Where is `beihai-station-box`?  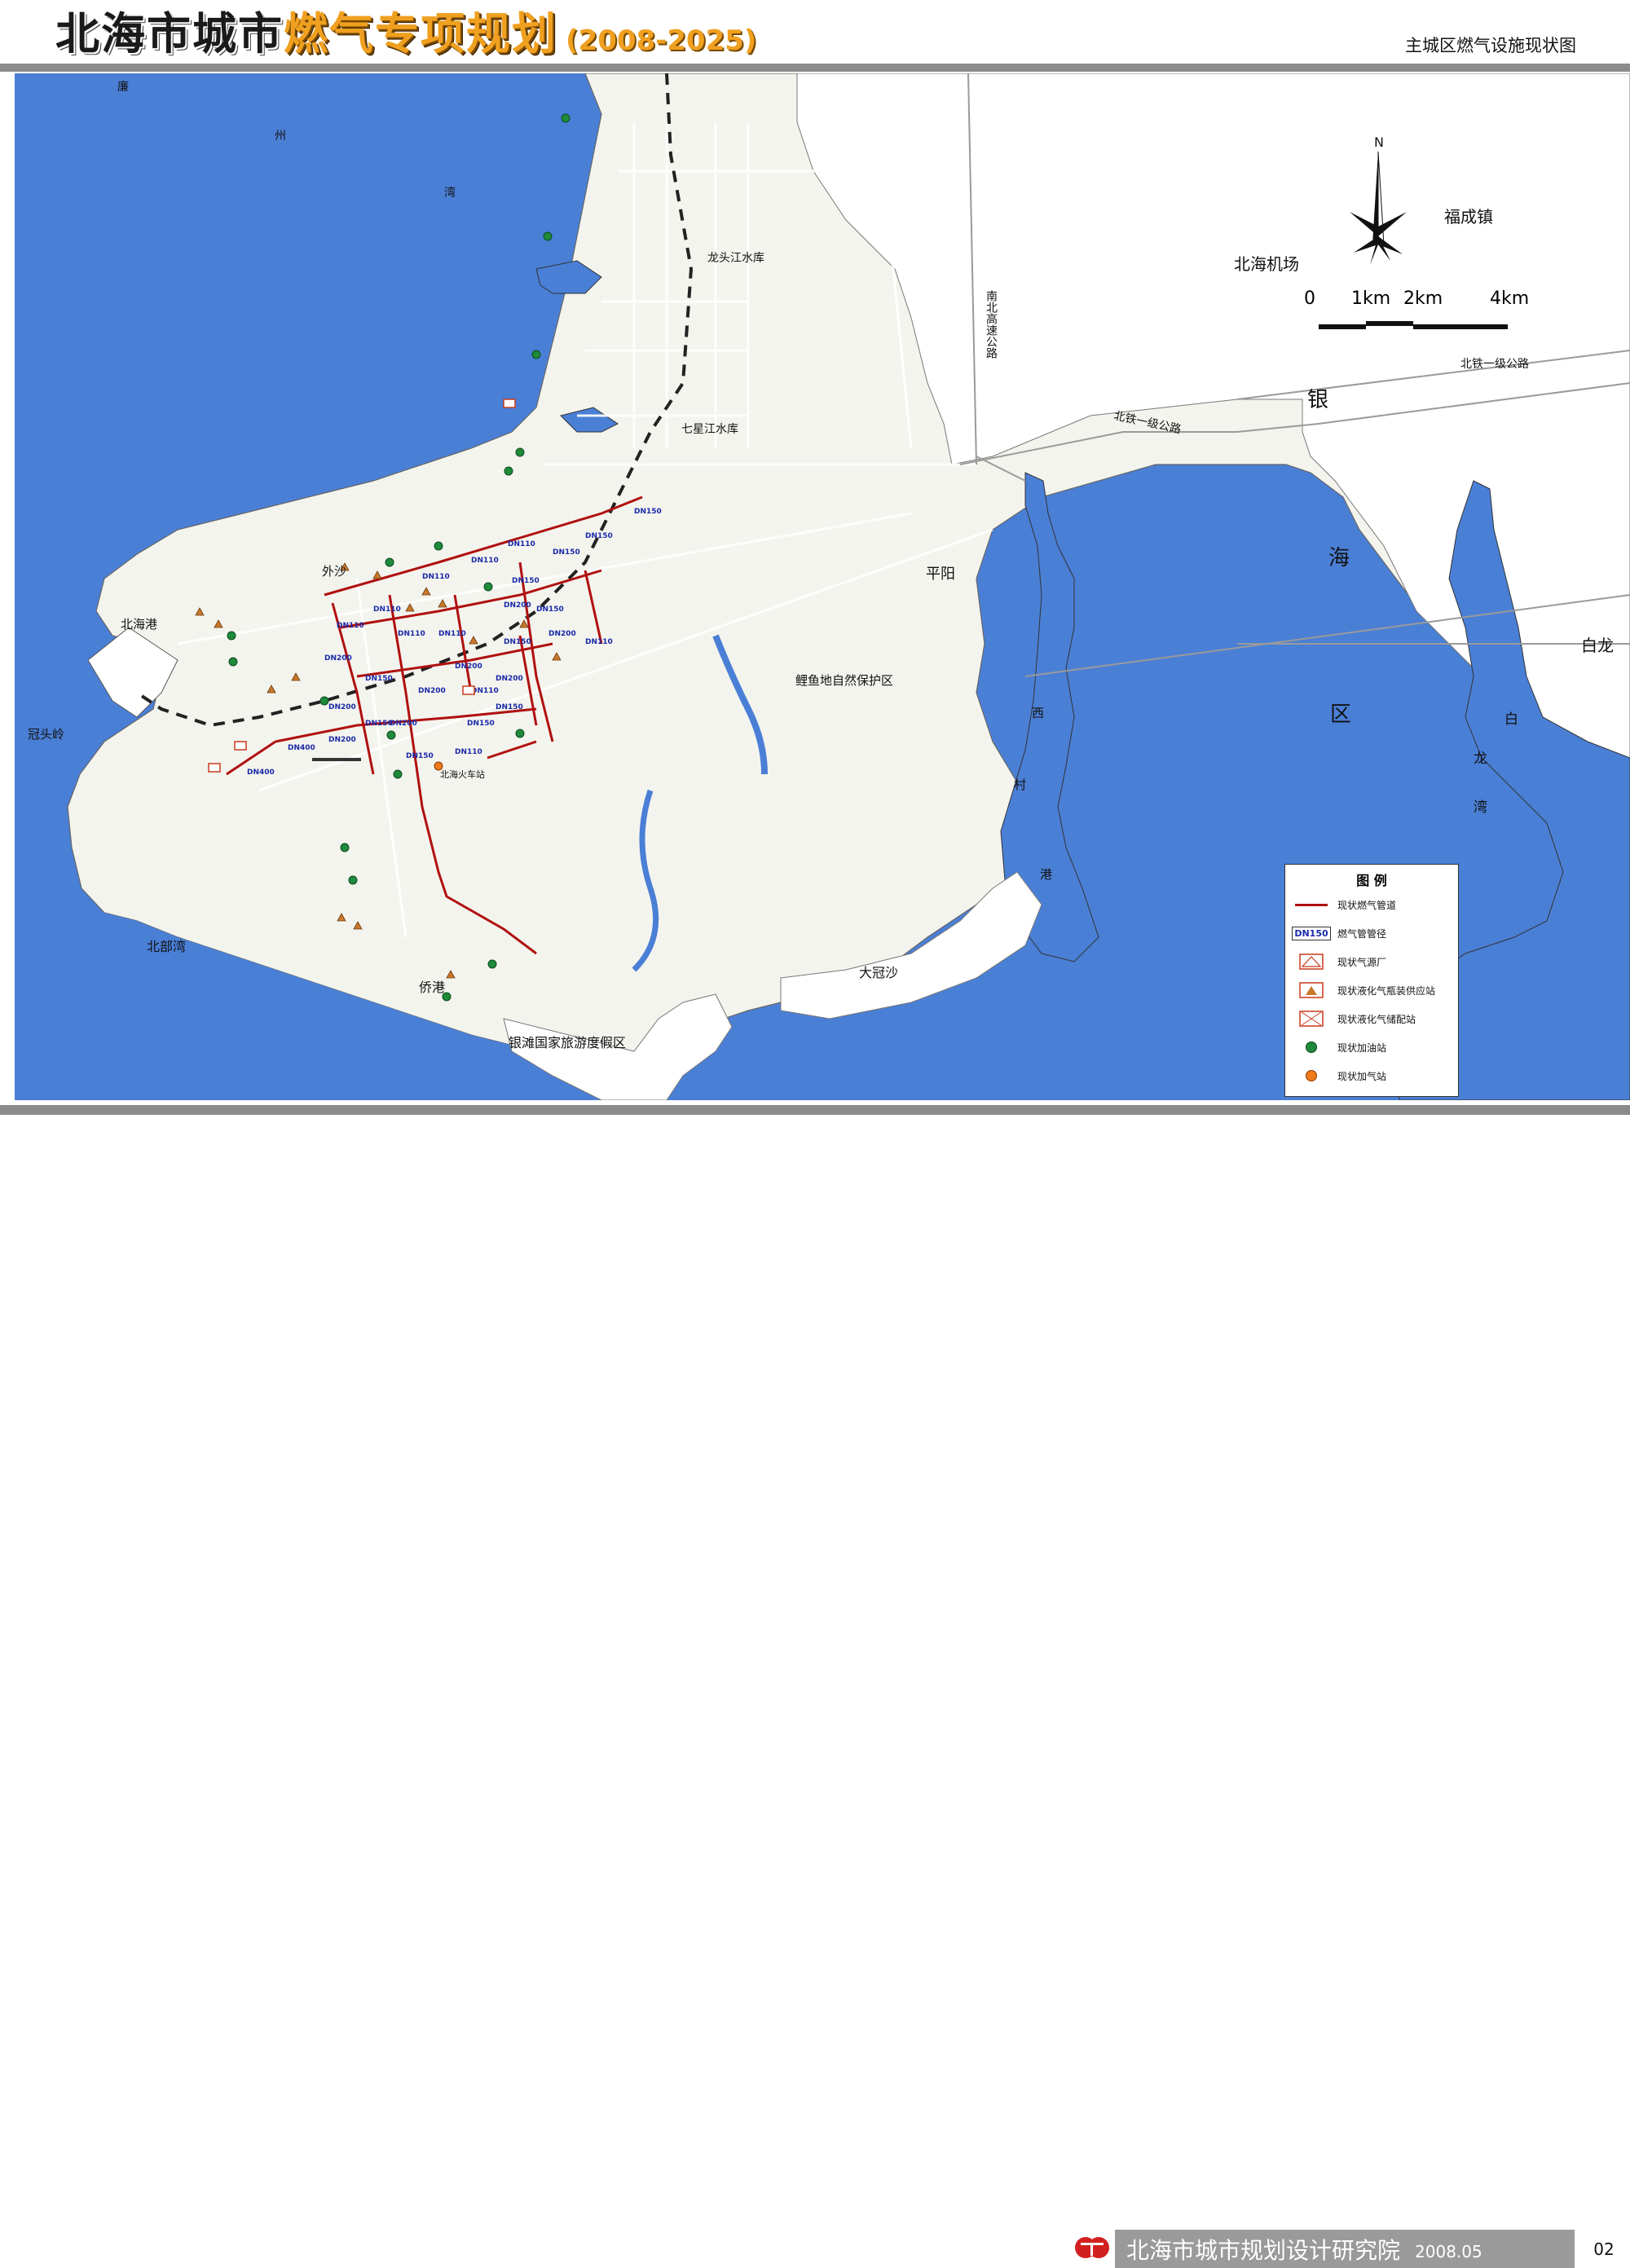
beihai-station-box is located at coordinates (336, 759).